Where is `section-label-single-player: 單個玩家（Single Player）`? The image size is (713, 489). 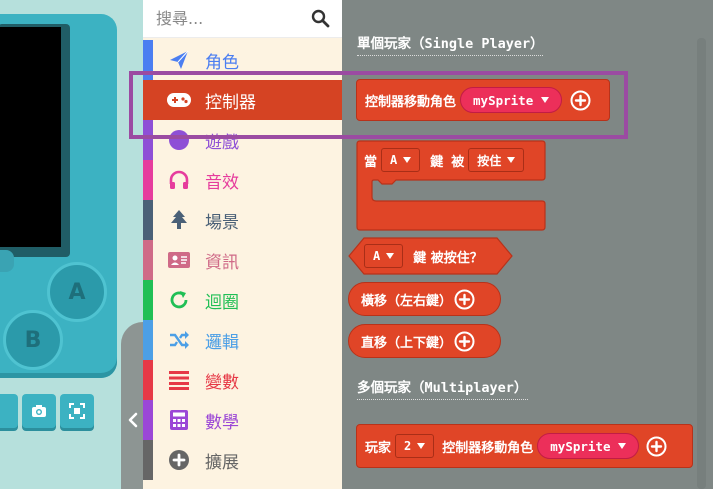 section-label-single-player: 單個玩家（Single Player） is located at coordinates (450, 42).